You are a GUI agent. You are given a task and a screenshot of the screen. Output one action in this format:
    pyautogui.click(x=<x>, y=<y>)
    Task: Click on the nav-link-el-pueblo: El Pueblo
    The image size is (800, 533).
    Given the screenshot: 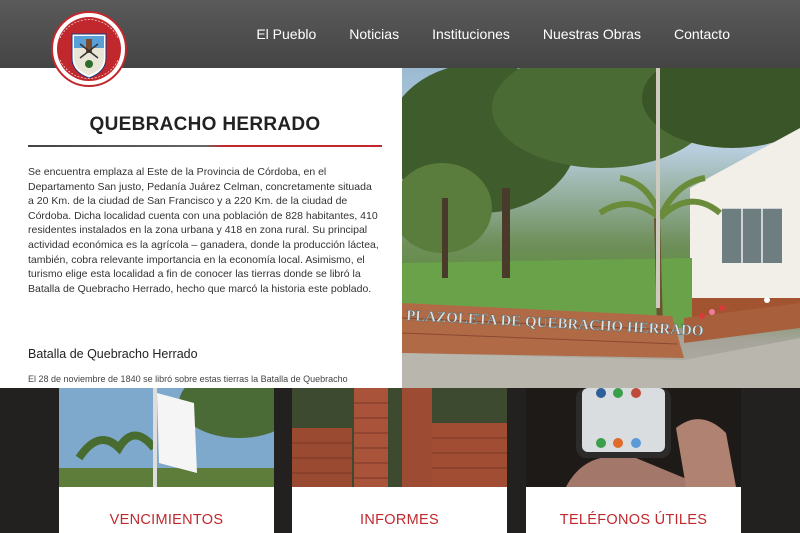 What is the action you would take?
    pyautogui.click(x=286, y=34)
    